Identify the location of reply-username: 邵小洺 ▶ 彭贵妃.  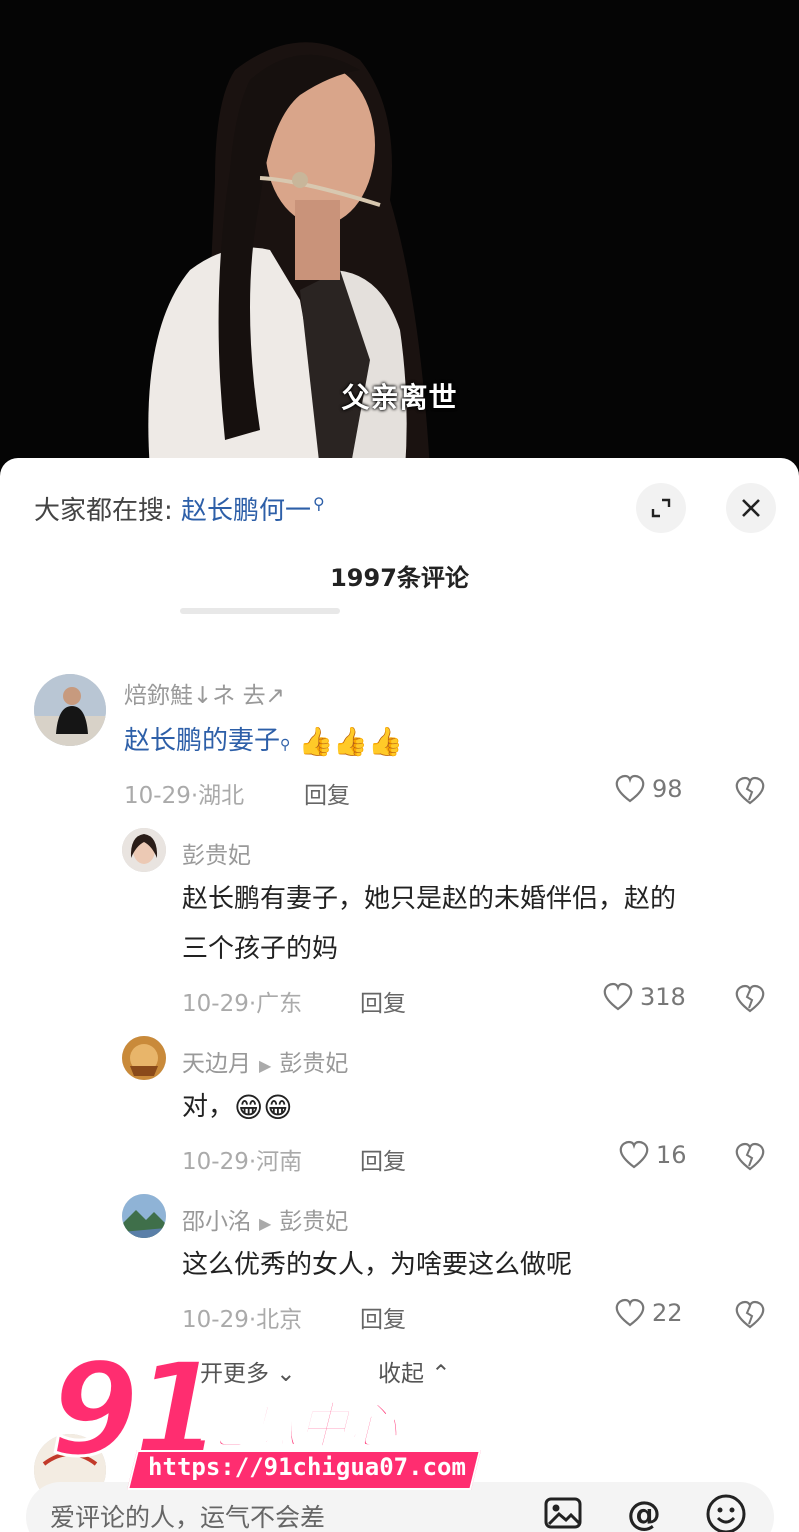
(265, 1219).